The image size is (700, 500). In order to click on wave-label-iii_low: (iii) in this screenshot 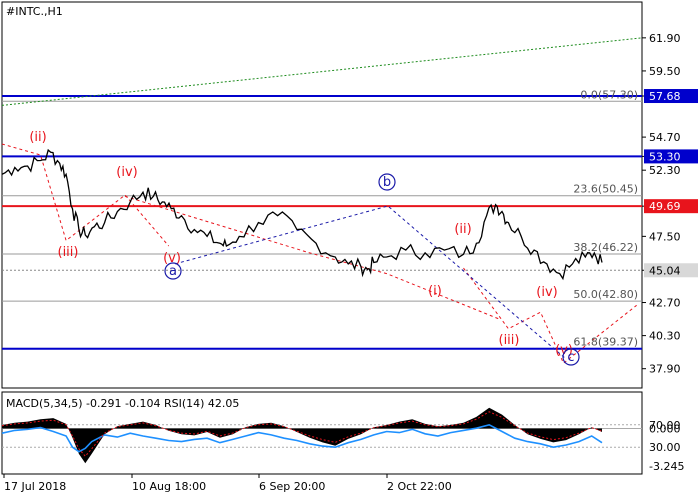, I will do `click(68, 252)`.